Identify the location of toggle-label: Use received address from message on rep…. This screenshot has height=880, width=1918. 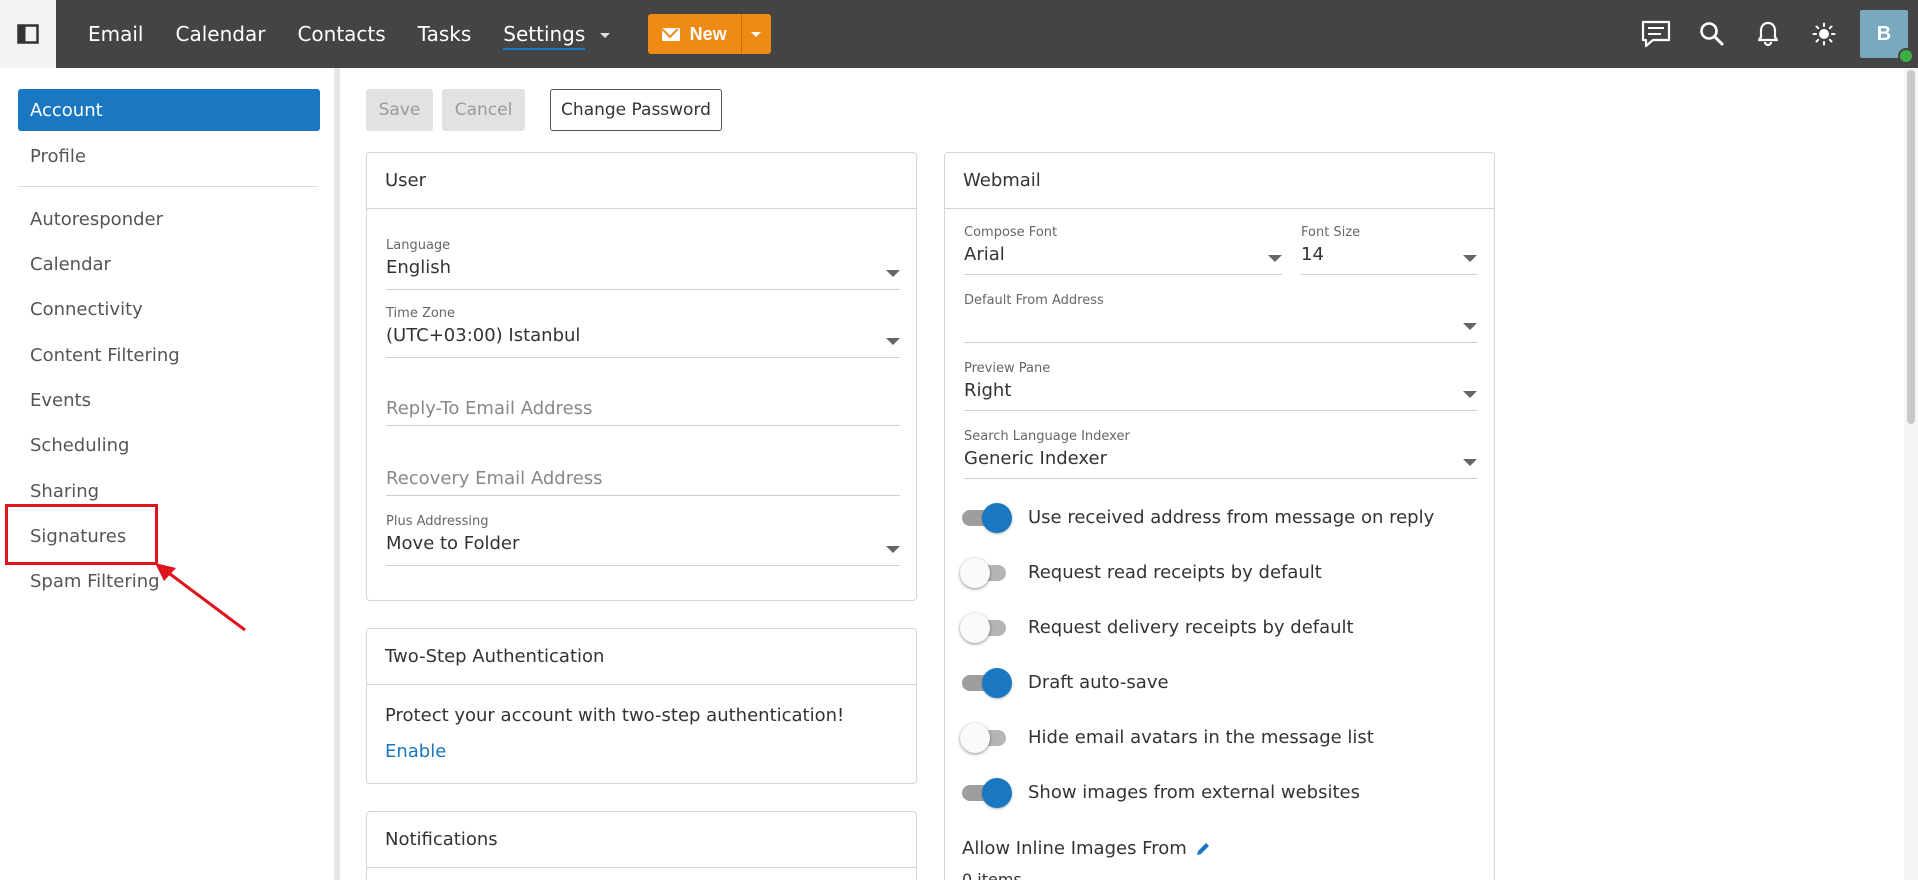
(1231, 517).